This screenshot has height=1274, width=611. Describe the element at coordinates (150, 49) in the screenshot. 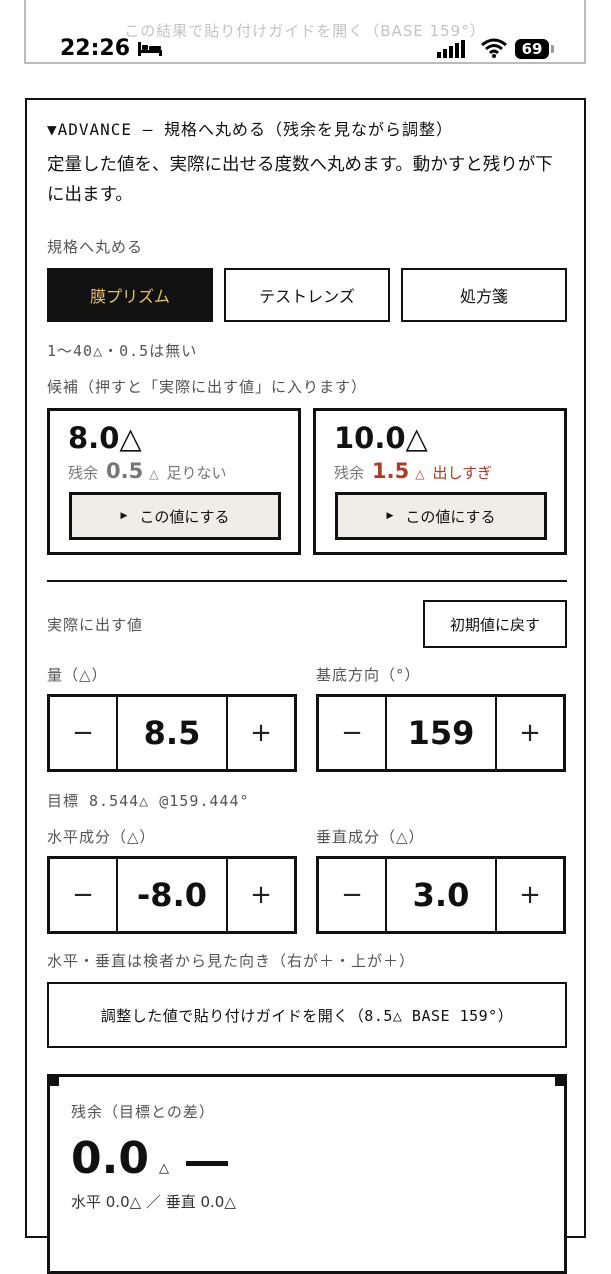

I see `bed-icon` at that location.